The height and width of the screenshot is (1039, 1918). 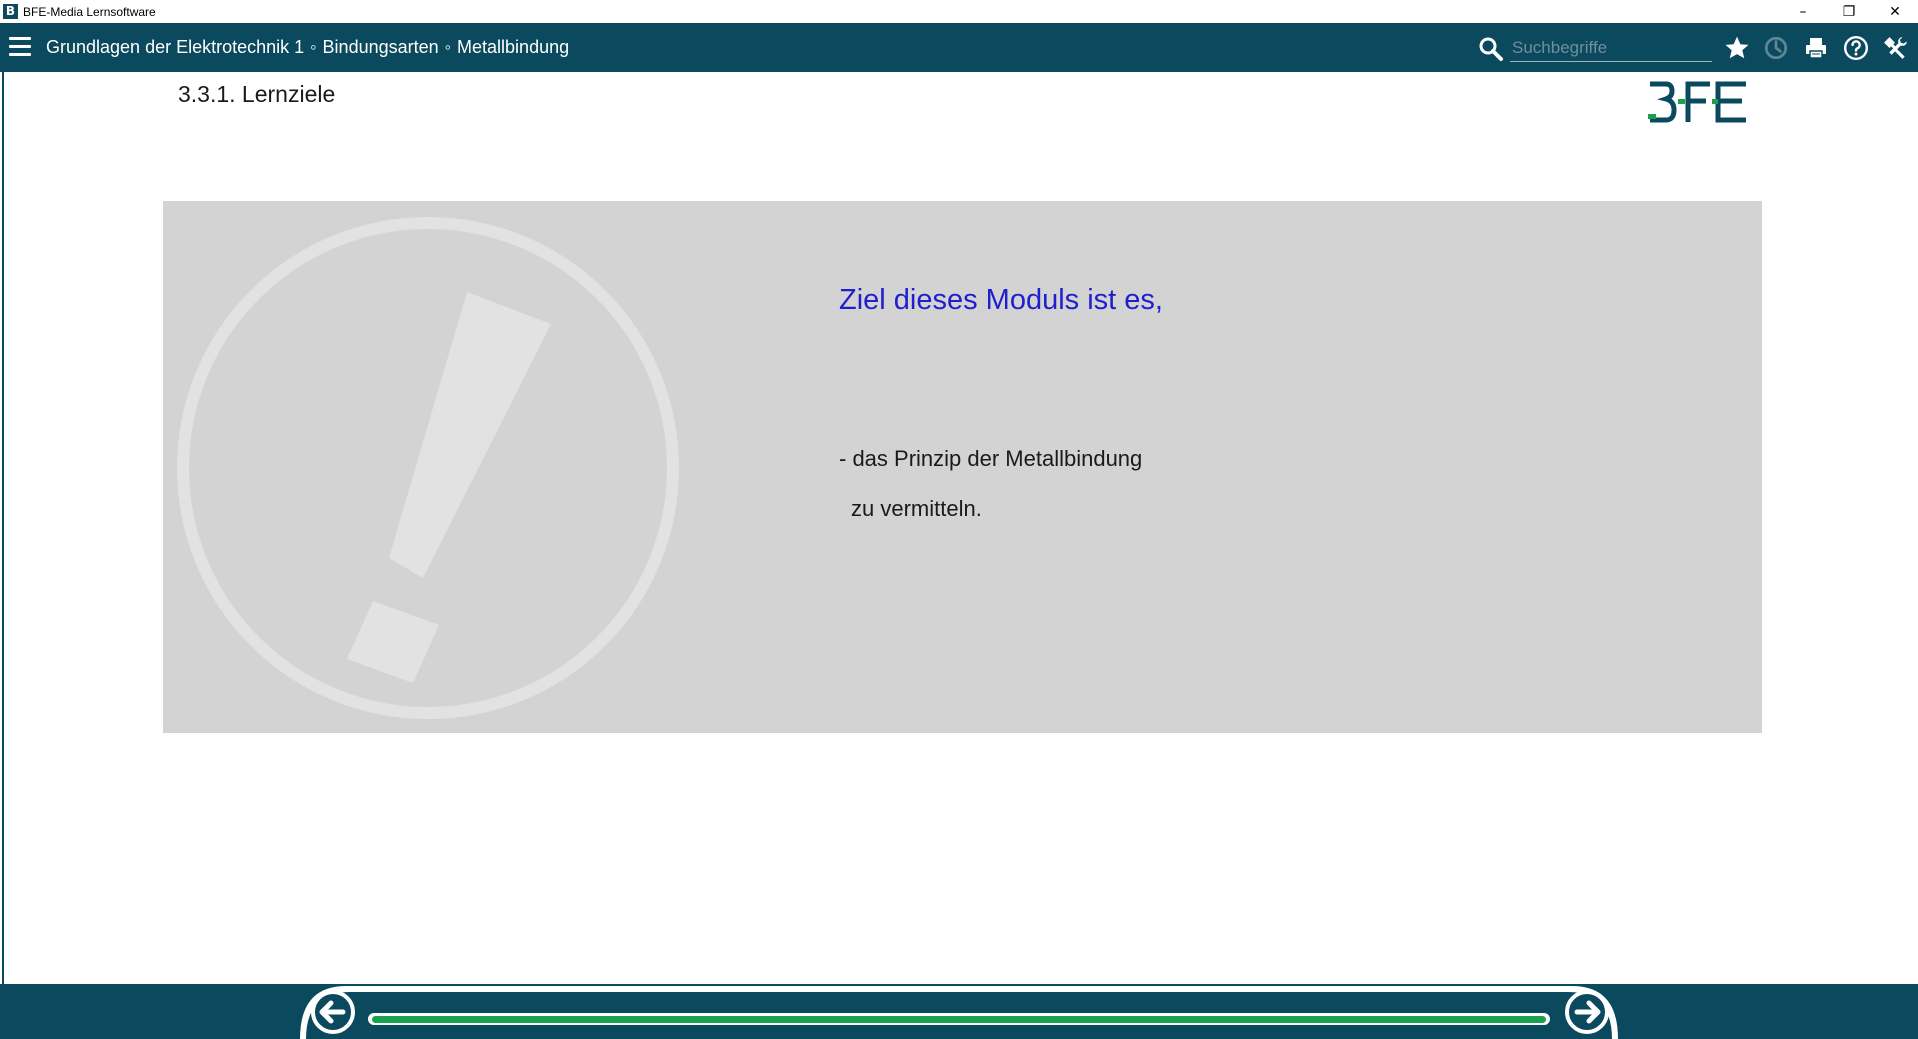 What do you see at coordinates (10, 11) in the screenshot?
I see `app-icon: B` at bounding box center [10, 11].